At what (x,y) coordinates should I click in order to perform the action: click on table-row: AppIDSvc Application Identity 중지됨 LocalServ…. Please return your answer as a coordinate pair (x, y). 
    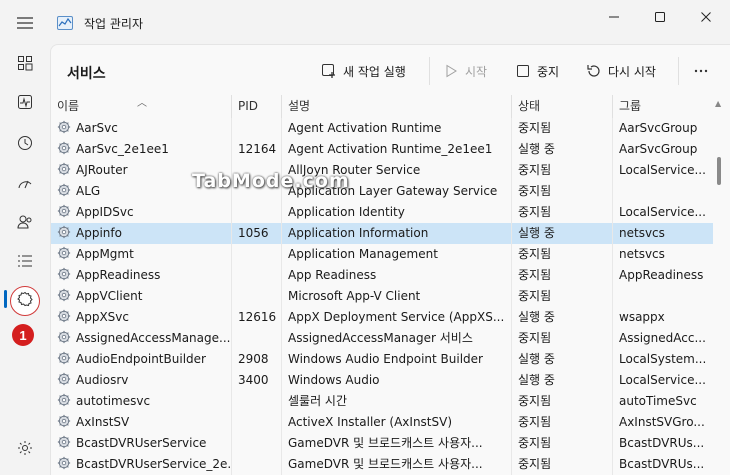
    Looking at the image, I should click on (382, 212).